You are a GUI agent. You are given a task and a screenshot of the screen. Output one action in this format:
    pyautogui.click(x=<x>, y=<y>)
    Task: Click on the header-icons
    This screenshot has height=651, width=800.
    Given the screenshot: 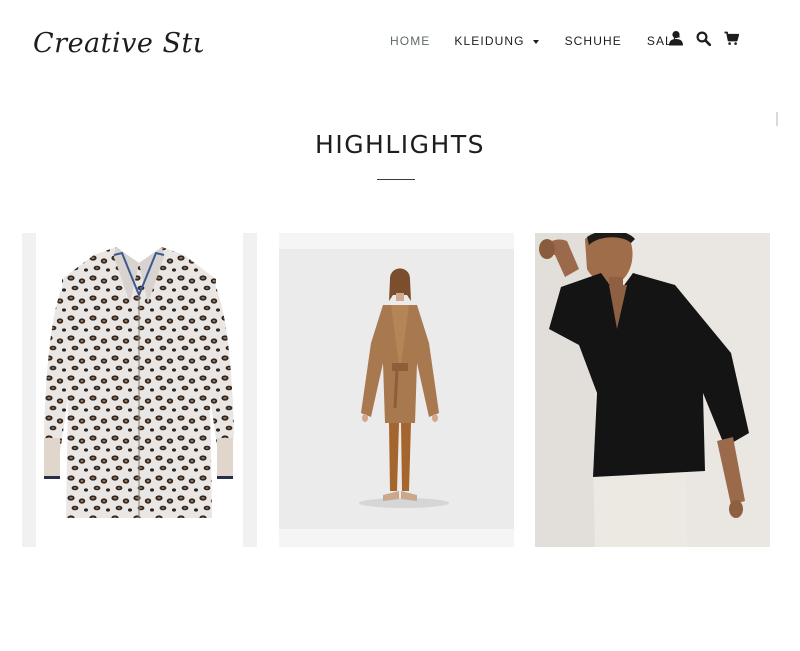 What is the action you would take?
    pyautogui.click(x=703, y=38)
    